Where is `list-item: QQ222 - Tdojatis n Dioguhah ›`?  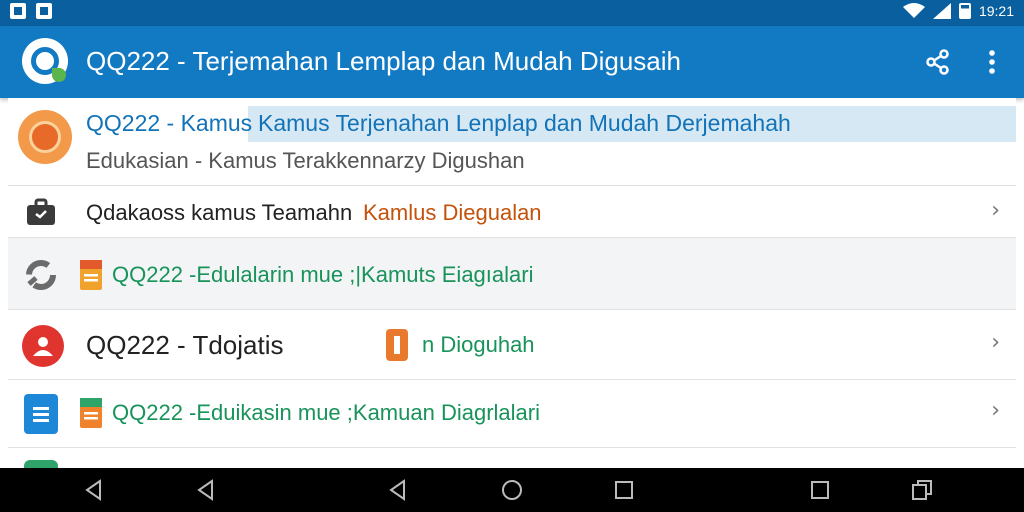 list-item: QQ222 - Tdojatis n Dioguhah › is located at coordinates (512, 345).